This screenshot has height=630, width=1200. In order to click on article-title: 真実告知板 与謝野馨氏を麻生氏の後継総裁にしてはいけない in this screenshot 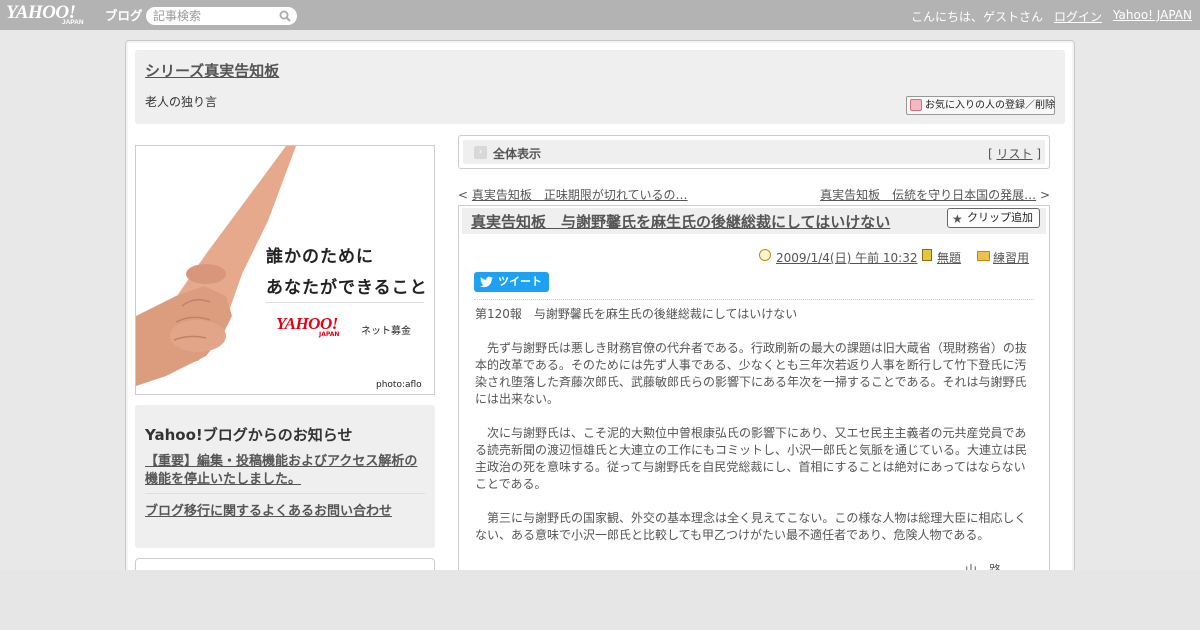, I will do `click(680, 221)`.